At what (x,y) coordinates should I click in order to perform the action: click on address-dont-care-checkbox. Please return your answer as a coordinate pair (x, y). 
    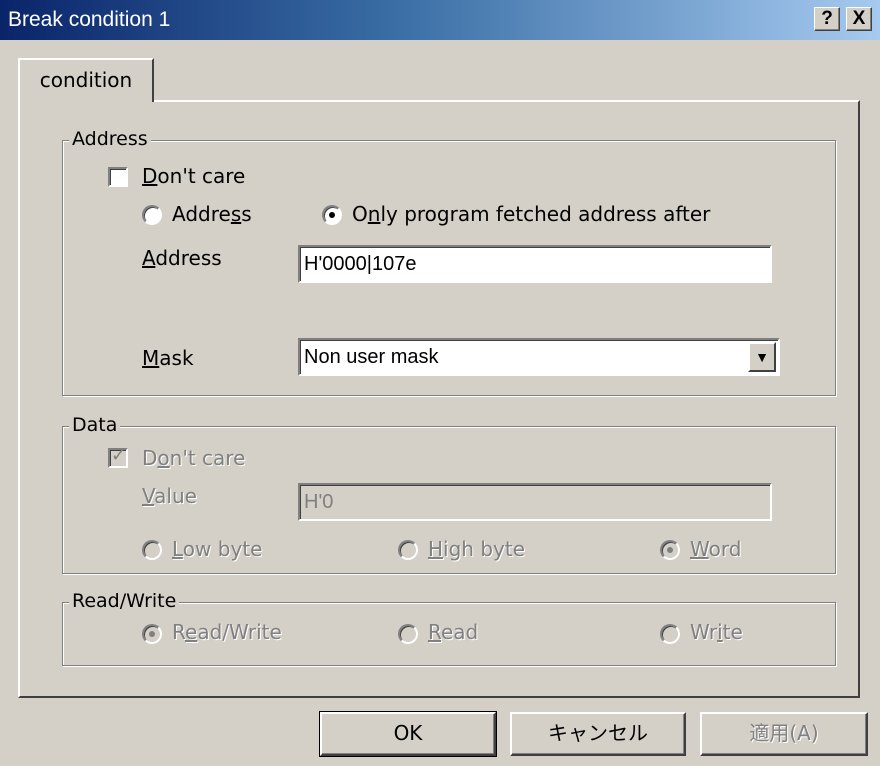
    Looking at the image, I should click on (118, 177).